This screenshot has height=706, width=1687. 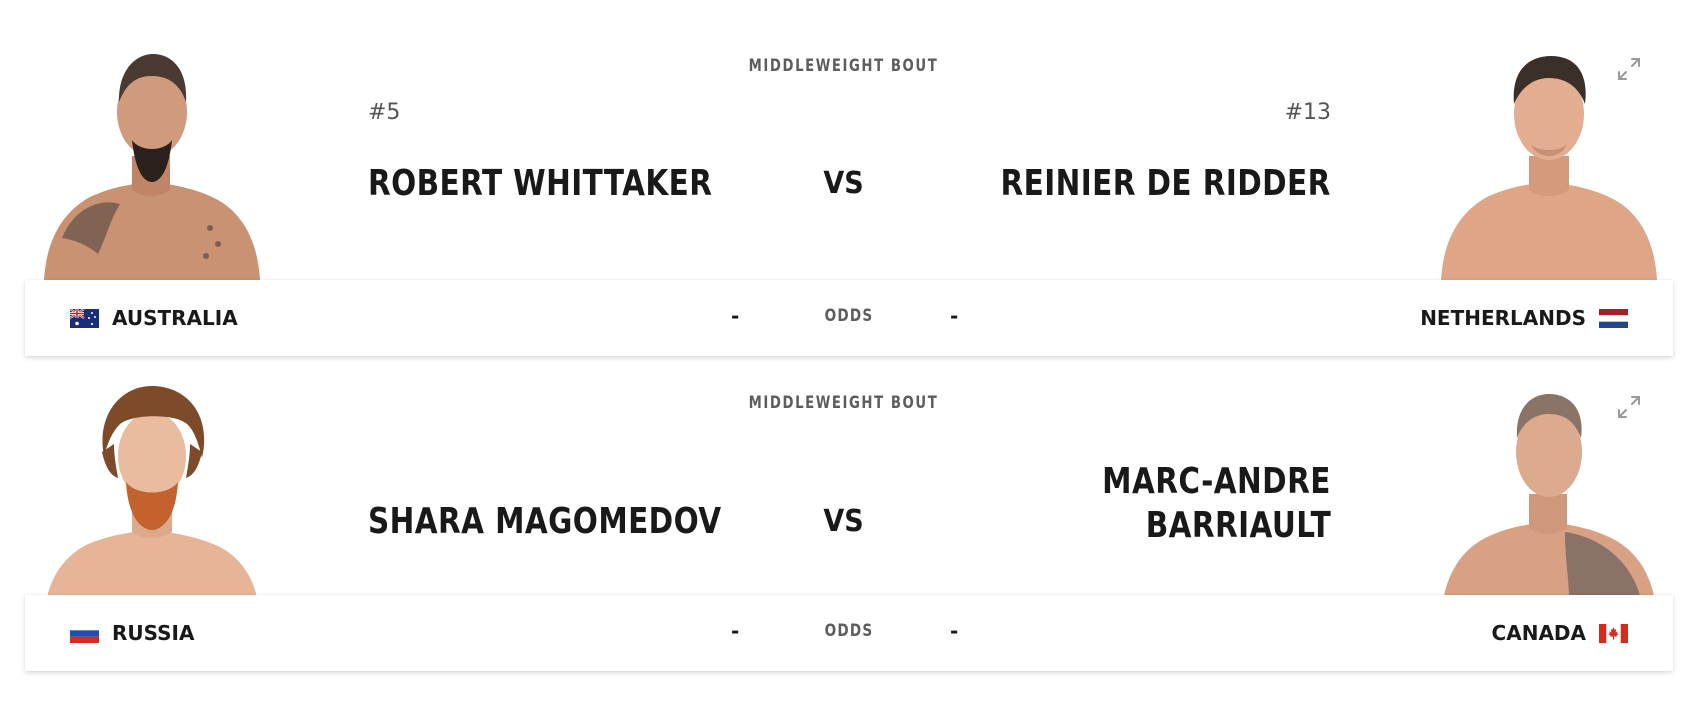 What do you see at coordinates (1613, 318) in the screenshot?
I see `netherlands-flag-icon` at bounding box center [1613, 318].